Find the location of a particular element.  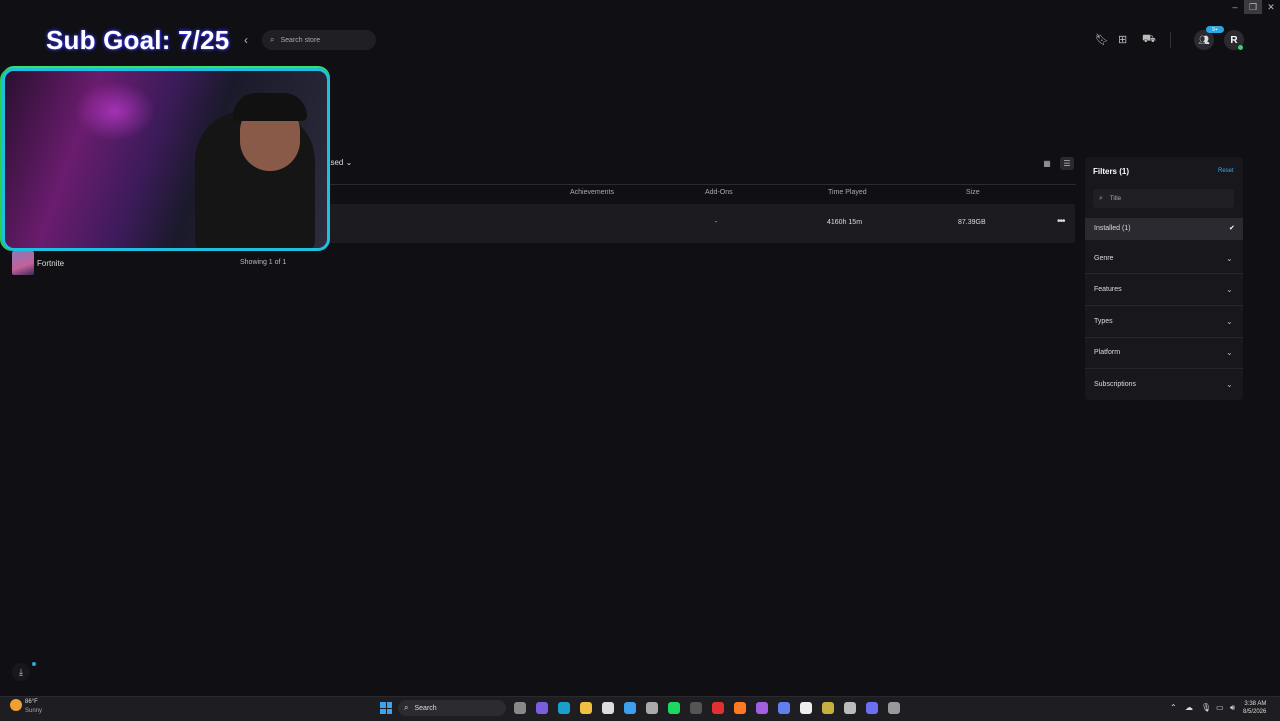

network-icon: ▭ is located at coordinates (1220, 707).